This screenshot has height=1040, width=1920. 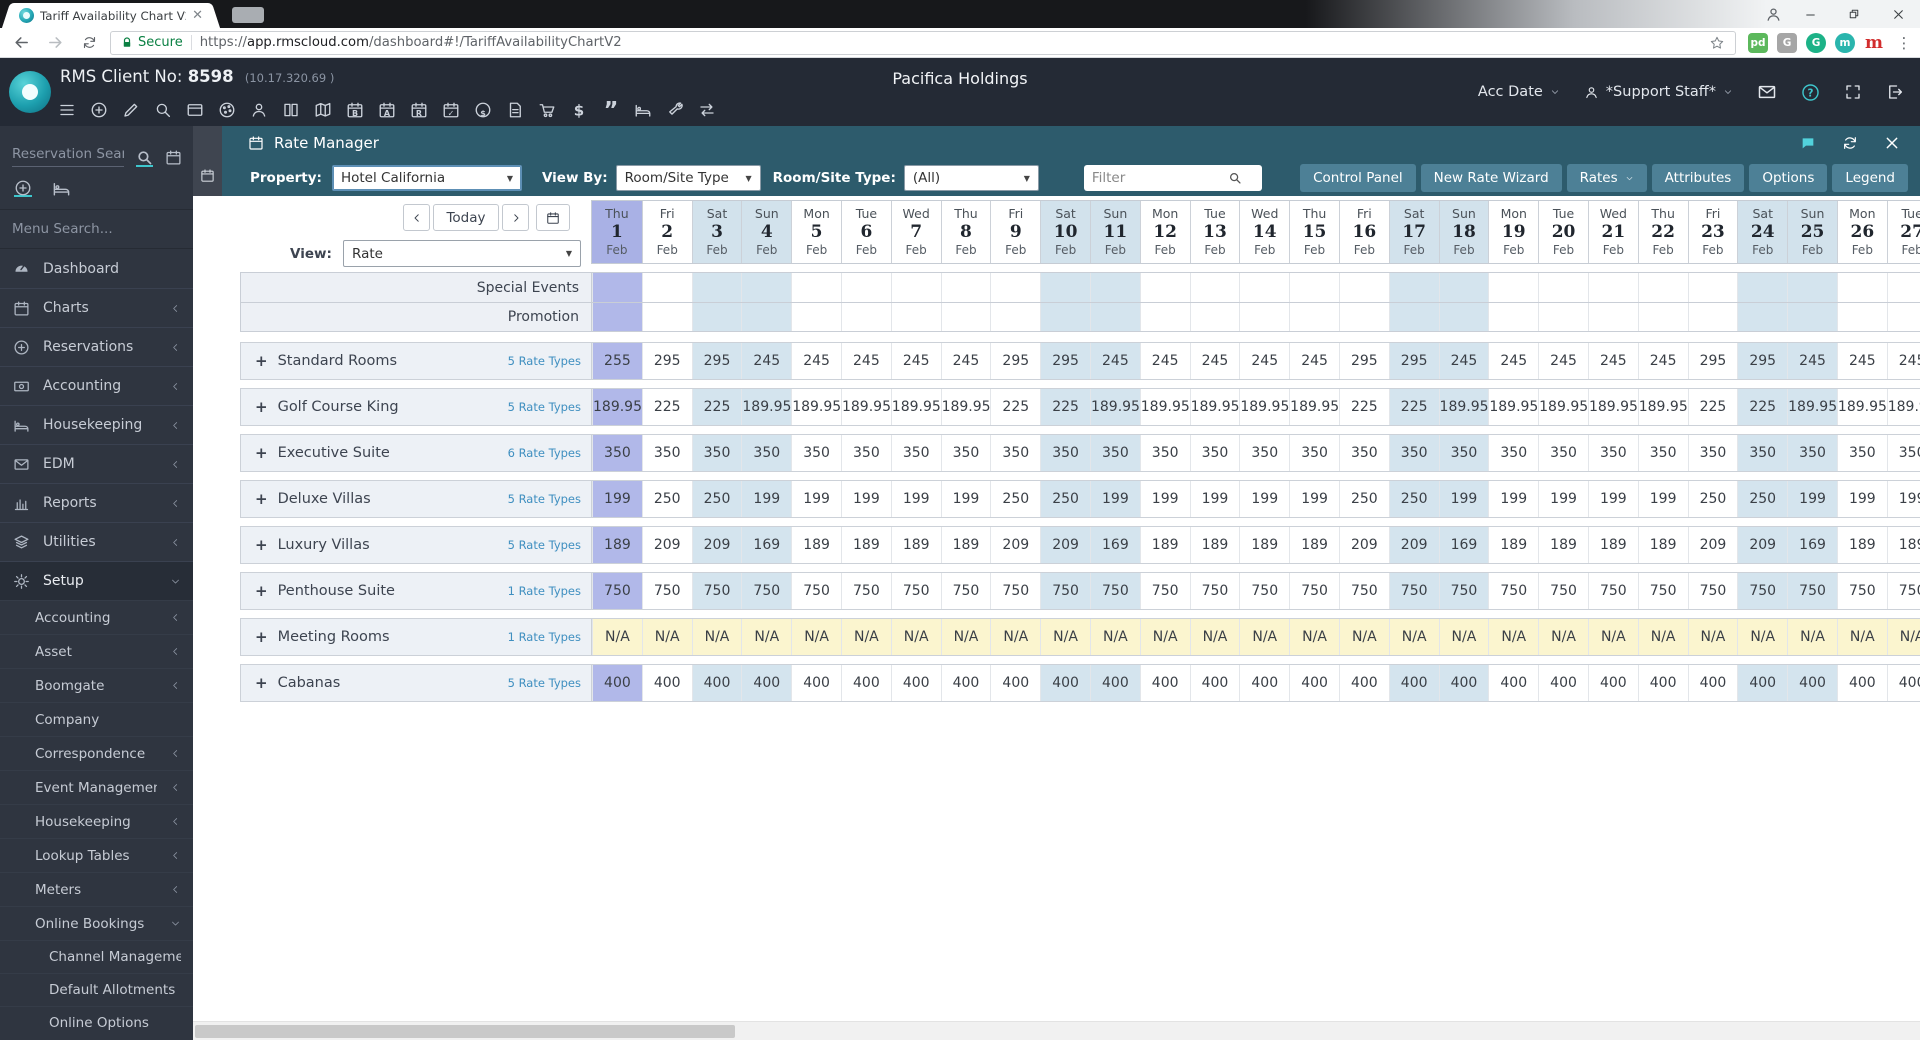 What do you see at coordinates (643, 110) in the screenshot?
I see `housekeeping-icon` at bounding box center [643, 110].